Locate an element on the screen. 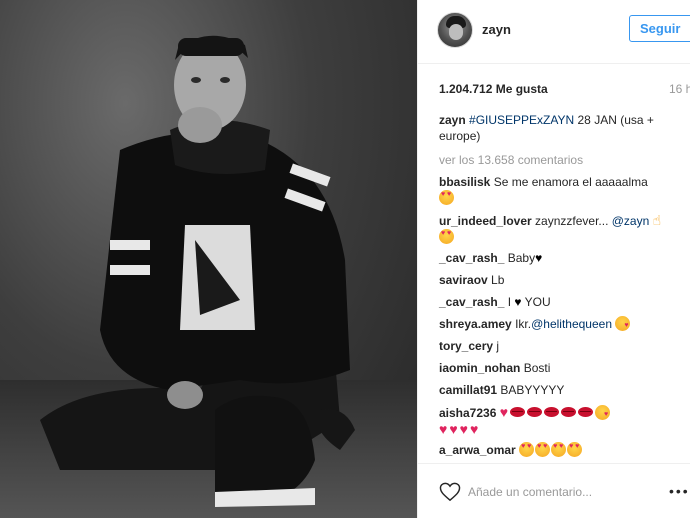 The width and height of the screenshot is (690, 518). comment-user: ur_indeed_lover is located at coordinates (485, 221).